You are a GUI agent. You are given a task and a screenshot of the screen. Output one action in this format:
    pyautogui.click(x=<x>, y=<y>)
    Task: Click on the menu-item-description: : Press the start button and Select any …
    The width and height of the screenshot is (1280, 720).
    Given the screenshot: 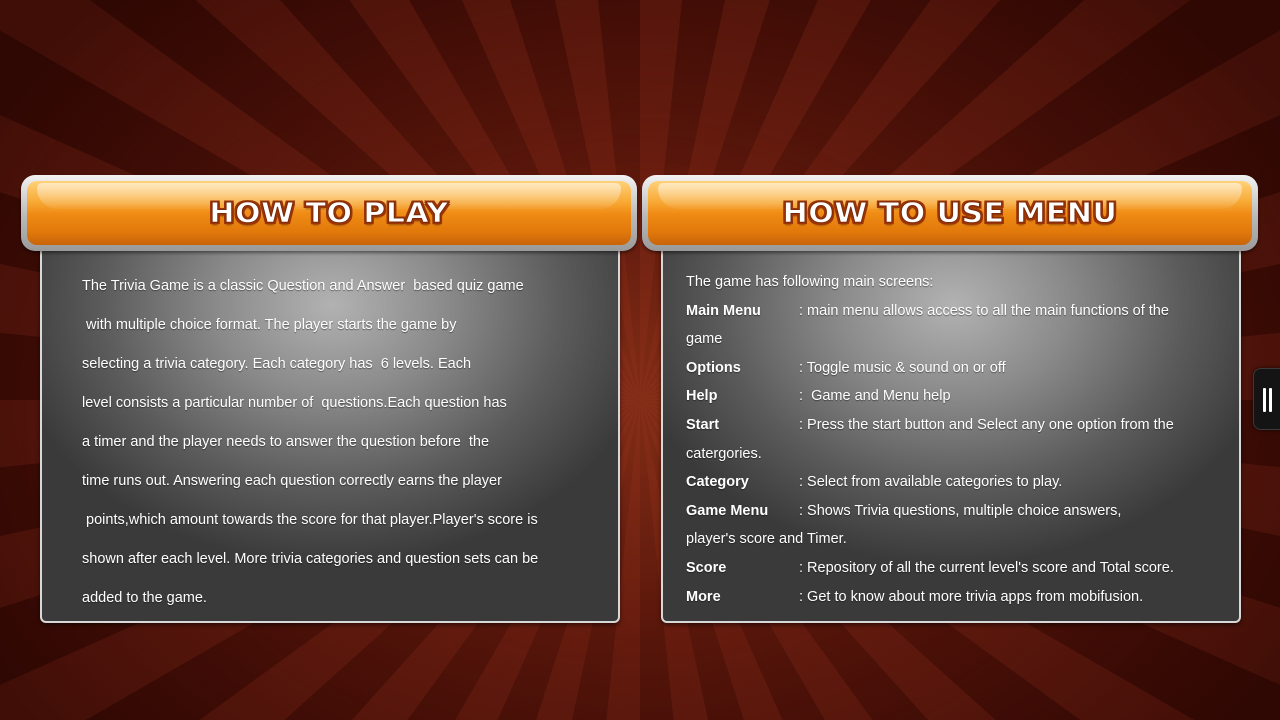 What is the action you would take?
    pyautogui.click(x=986, y=424)
    